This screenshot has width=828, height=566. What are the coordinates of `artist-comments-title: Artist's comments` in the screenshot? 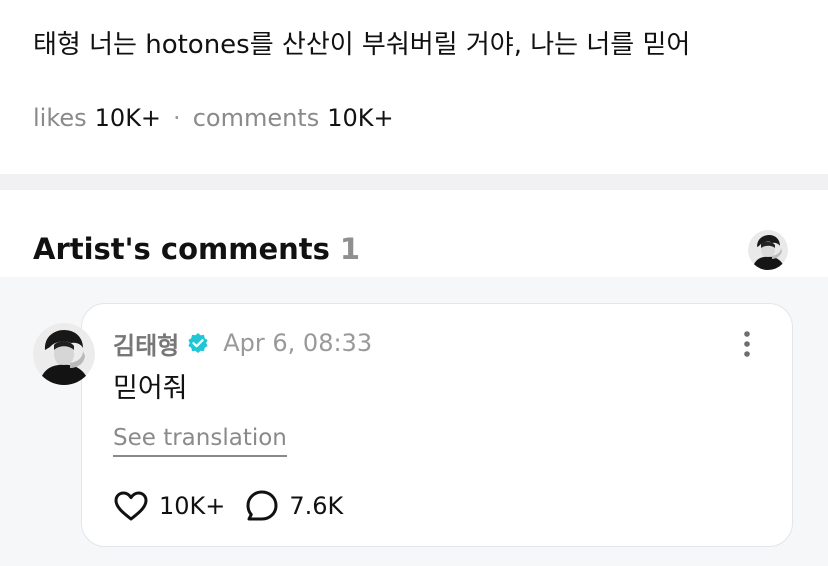 It's located at (181, 249).